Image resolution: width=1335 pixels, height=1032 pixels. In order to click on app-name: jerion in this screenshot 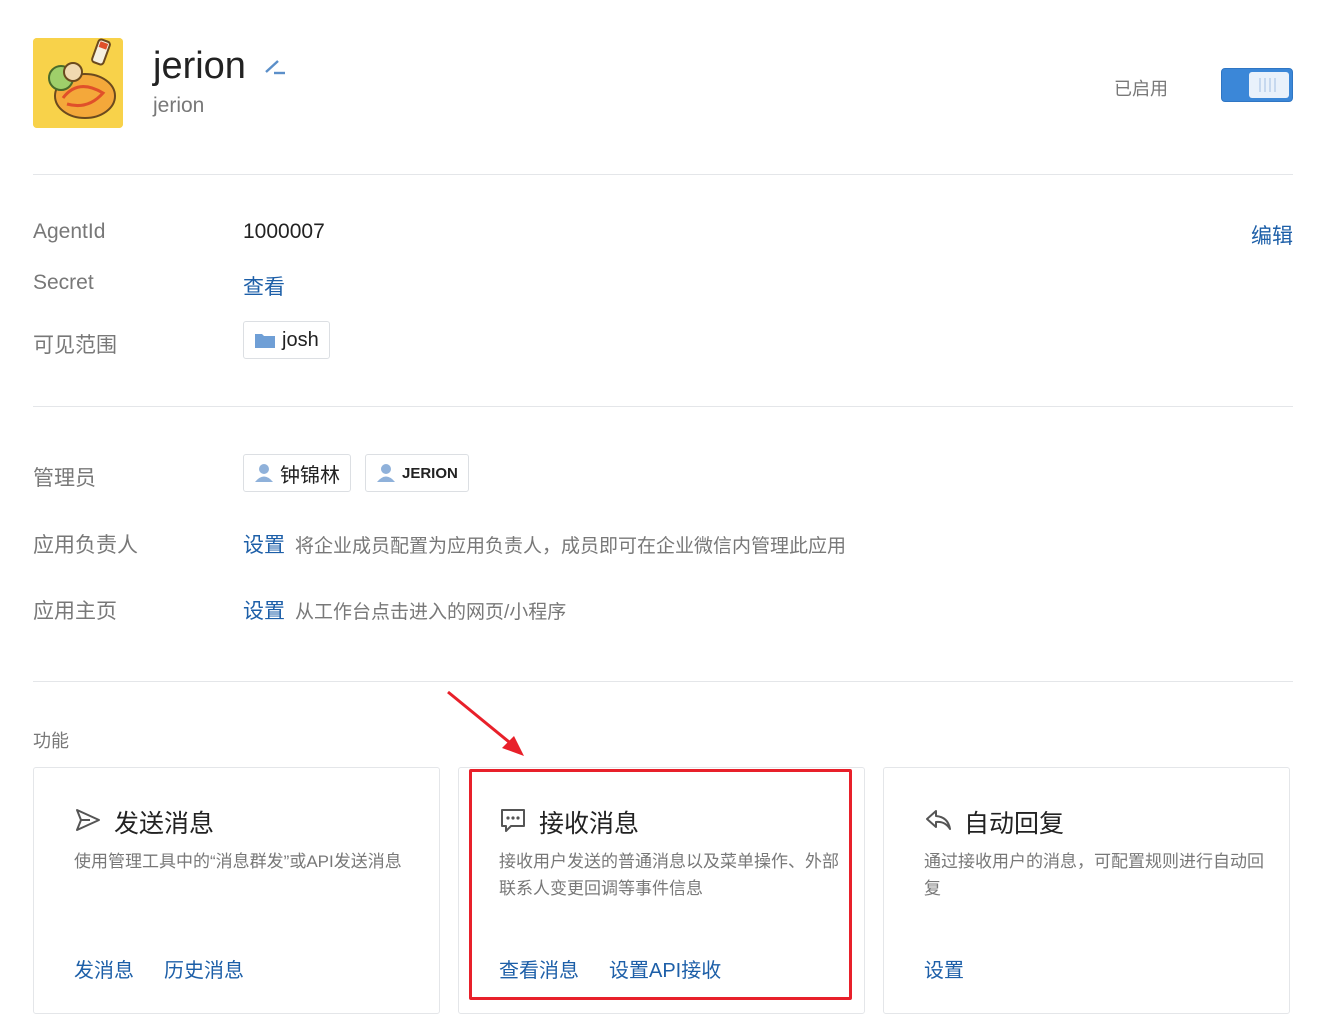, I will do `click(199, 66)`.